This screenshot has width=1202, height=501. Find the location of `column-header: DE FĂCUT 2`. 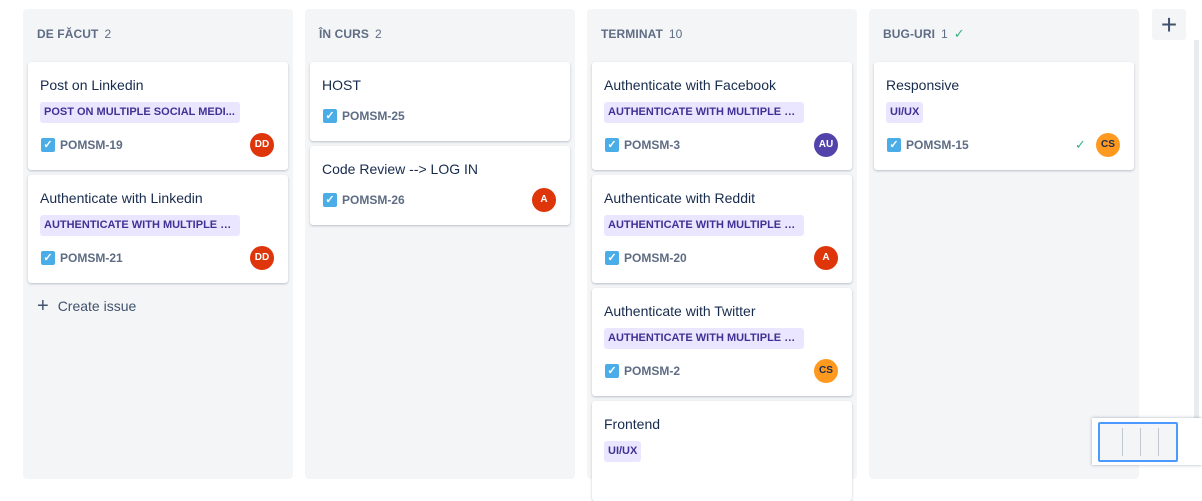

column-header: DE FĂCUT 2 is located at coordinates (74, 34).